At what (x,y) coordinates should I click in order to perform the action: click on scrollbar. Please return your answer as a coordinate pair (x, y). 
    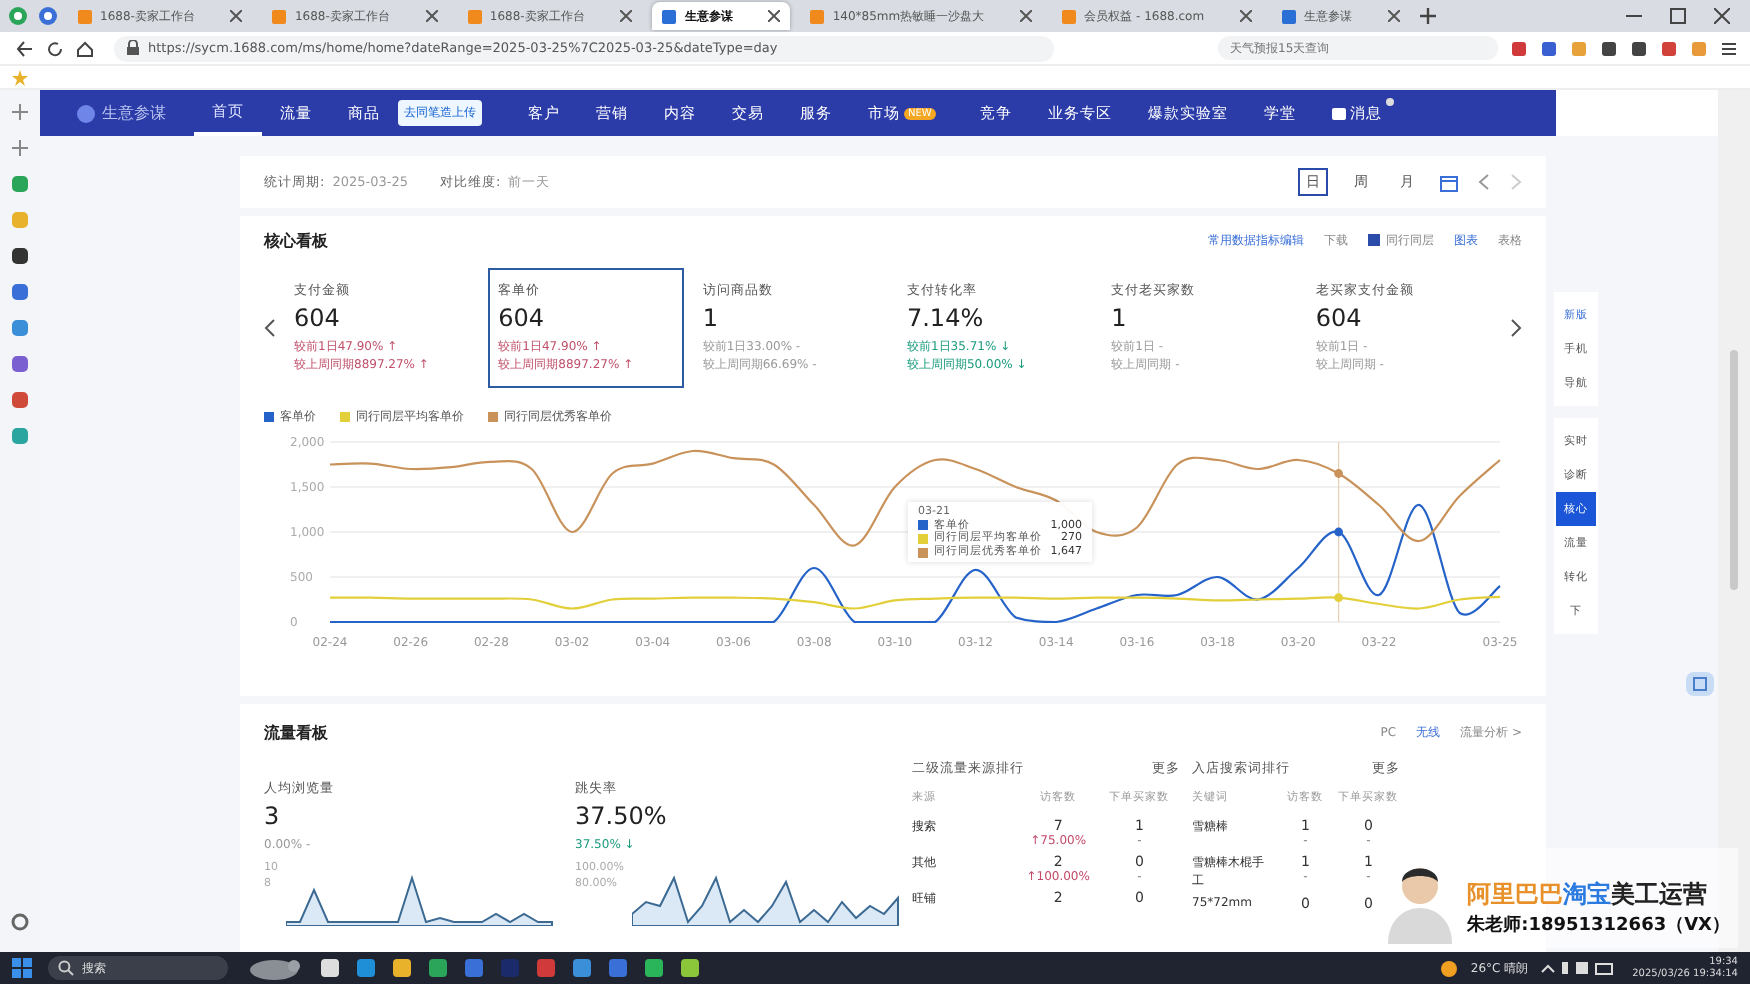
    Looking at the image, I should click on (1734, 521).